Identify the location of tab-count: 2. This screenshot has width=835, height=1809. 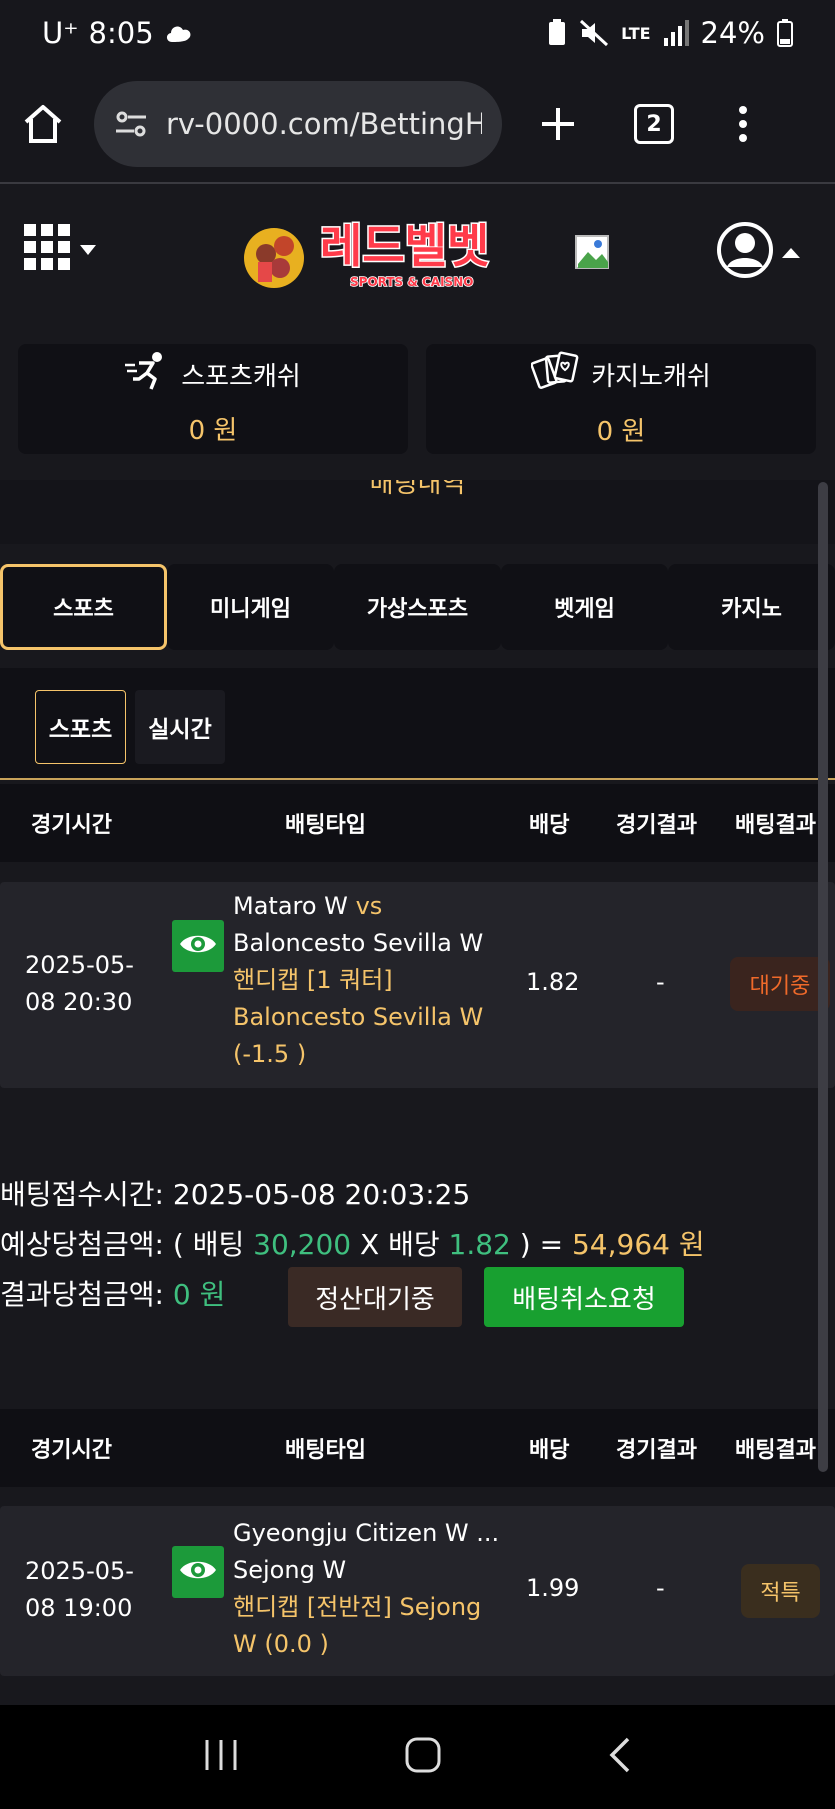
(654, 124).